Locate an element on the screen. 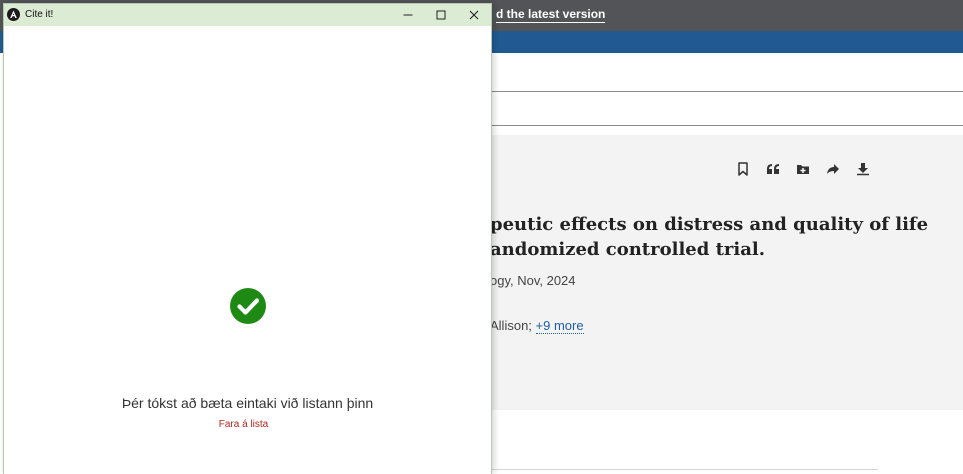 This screenshot has width=963, height=474. record-title-line-2: andomized controlled trial. is located at coordinates (627, 249).